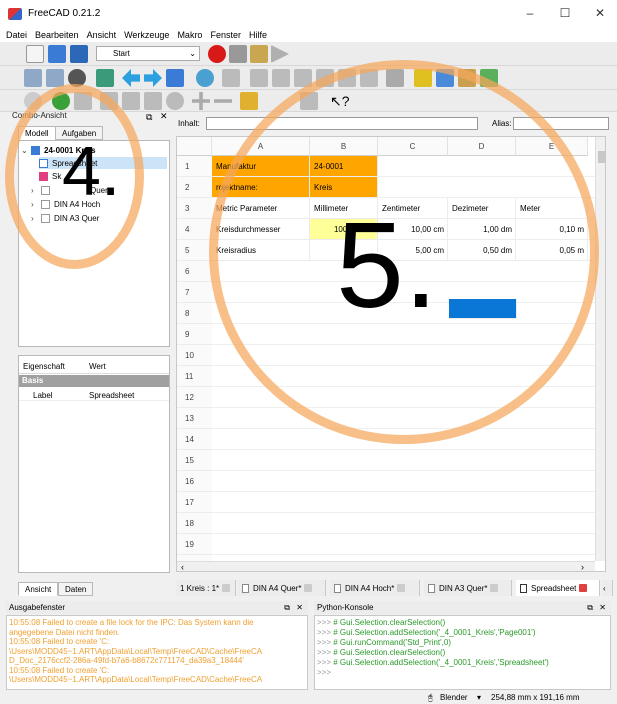 This screenshot has height=704, width=617. What do you see at coordinates (175, 78) in the screenshot?
I see `std-views-icon` at bounding box center [175, 78].